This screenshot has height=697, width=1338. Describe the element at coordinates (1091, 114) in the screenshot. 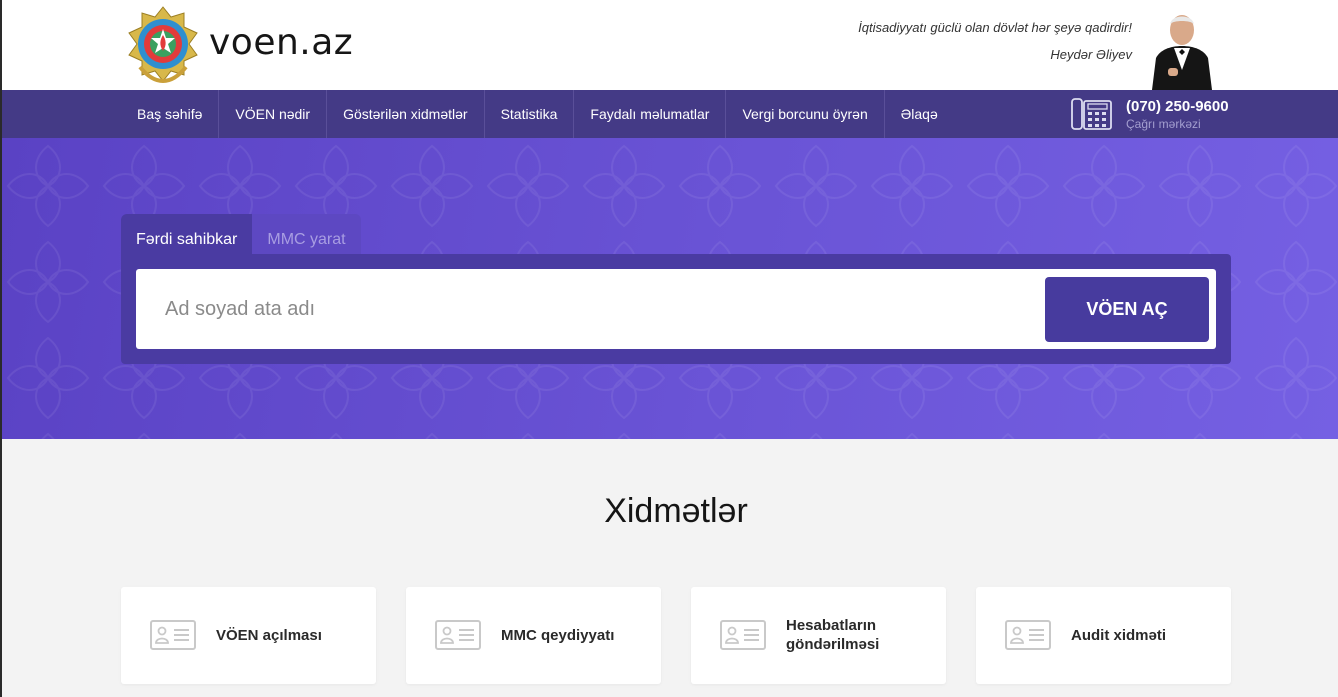

I see `telephone-icon` at that location.